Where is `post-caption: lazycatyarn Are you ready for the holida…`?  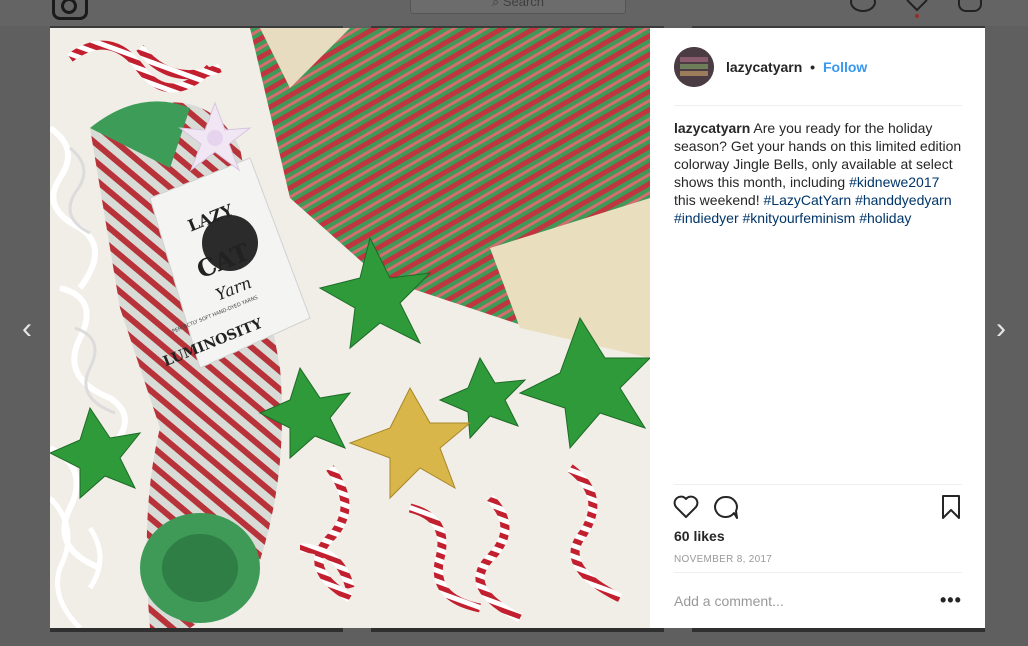
post-caption: lazycatyarn Are you ready for the holida… is located at coordinates (819, 173).